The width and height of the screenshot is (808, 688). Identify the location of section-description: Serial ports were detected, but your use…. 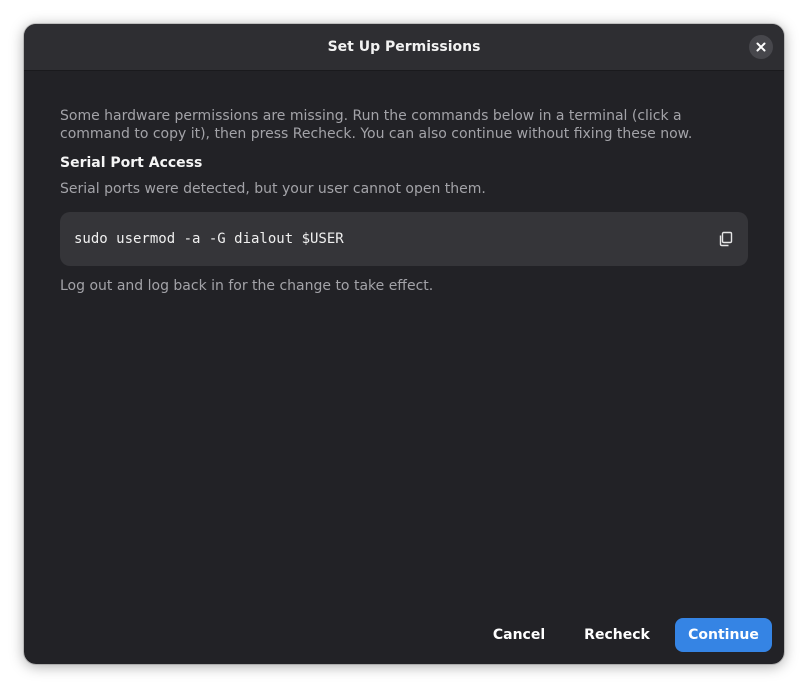
(273, 189).